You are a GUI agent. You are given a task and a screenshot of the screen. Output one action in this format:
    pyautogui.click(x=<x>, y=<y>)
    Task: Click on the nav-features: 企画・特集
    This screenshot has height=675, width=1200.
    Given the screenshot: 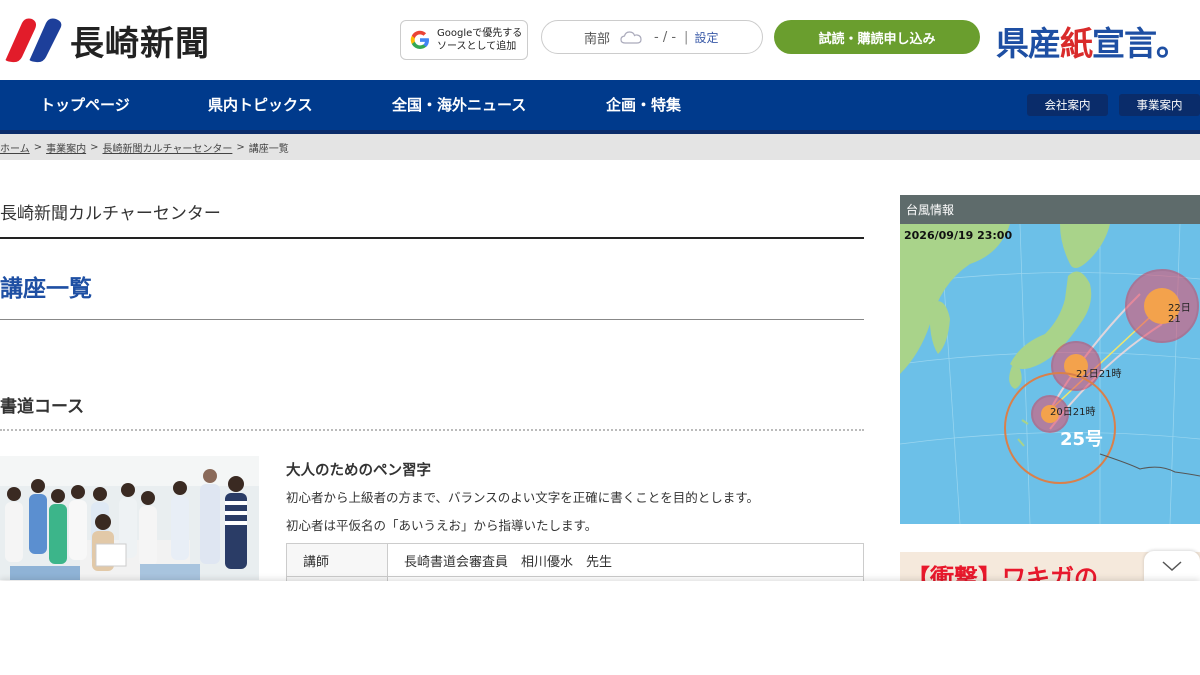 What is the action you would take?
    pyautogui.click(x=643, y=104)
    